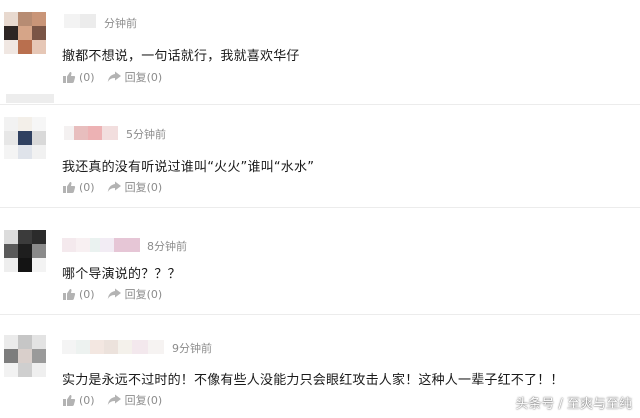 The height and width of the screenshot is (418, 640). What do you see at coordinates (121, 274) in the screenshot?
I see `comment-text: 哪个导演说的？？？` at bounding box center [121, 274].